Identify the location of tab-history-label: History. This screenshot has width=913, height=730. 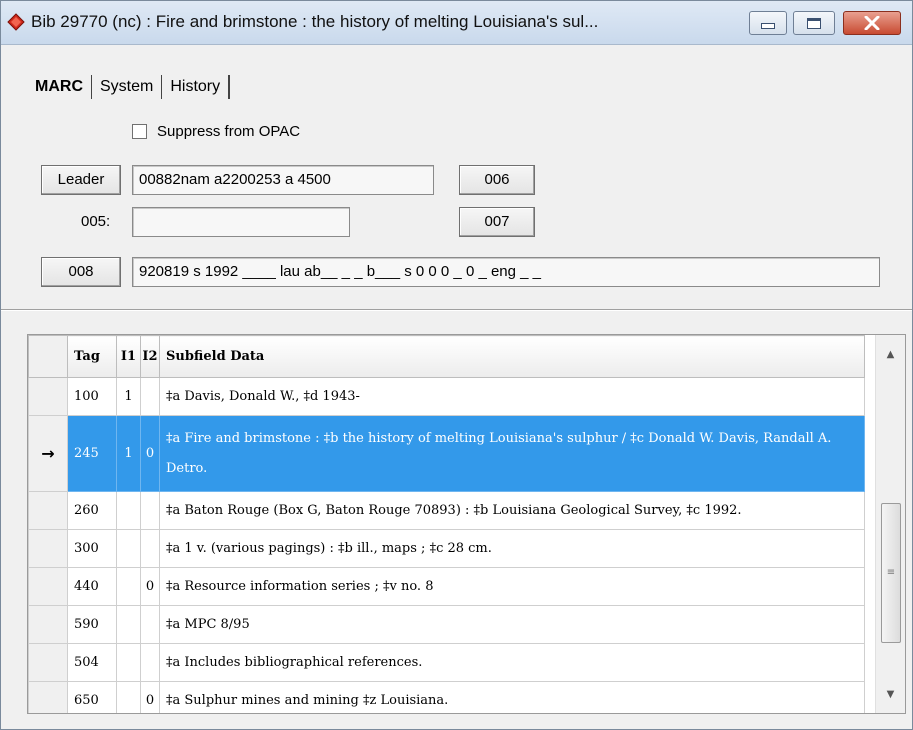
(195, 86).